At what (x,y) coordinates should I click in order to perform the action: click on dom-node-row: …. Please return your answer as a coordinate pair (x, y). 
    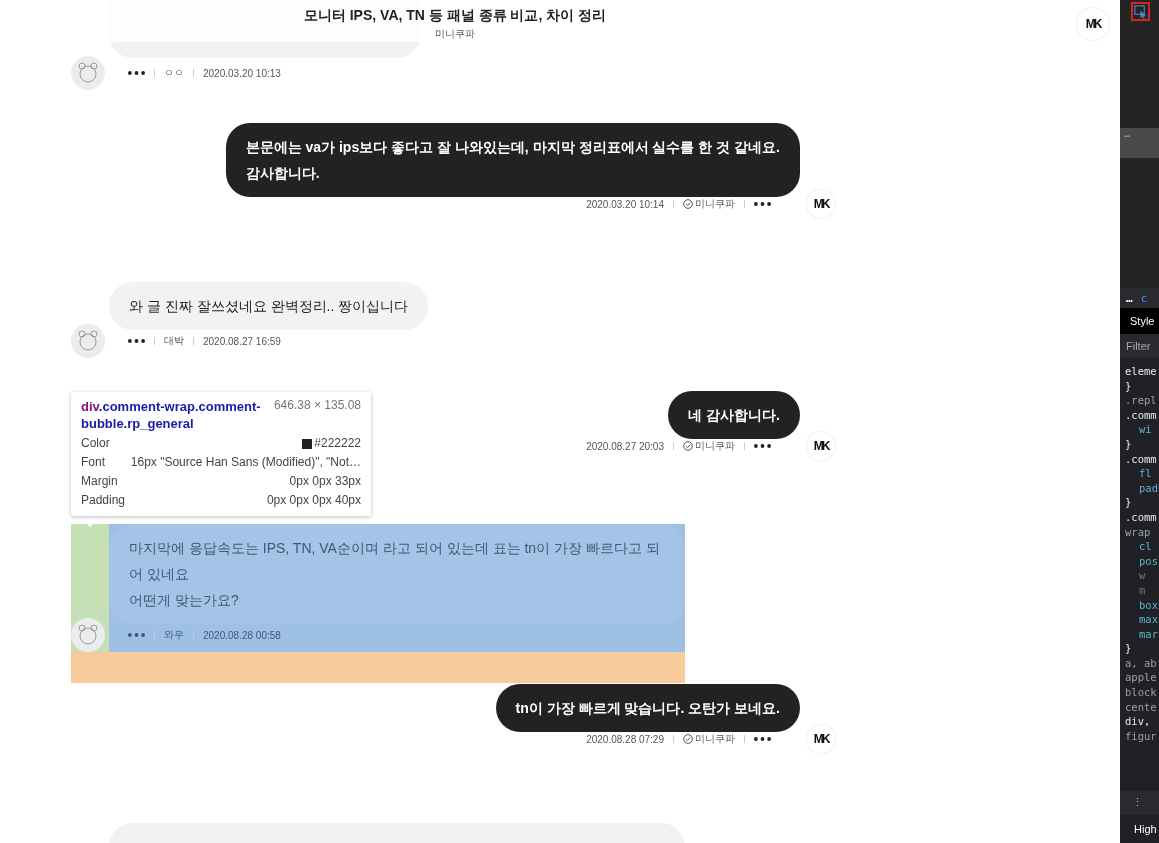
    Looking at the image, I should click on (1127, 133).